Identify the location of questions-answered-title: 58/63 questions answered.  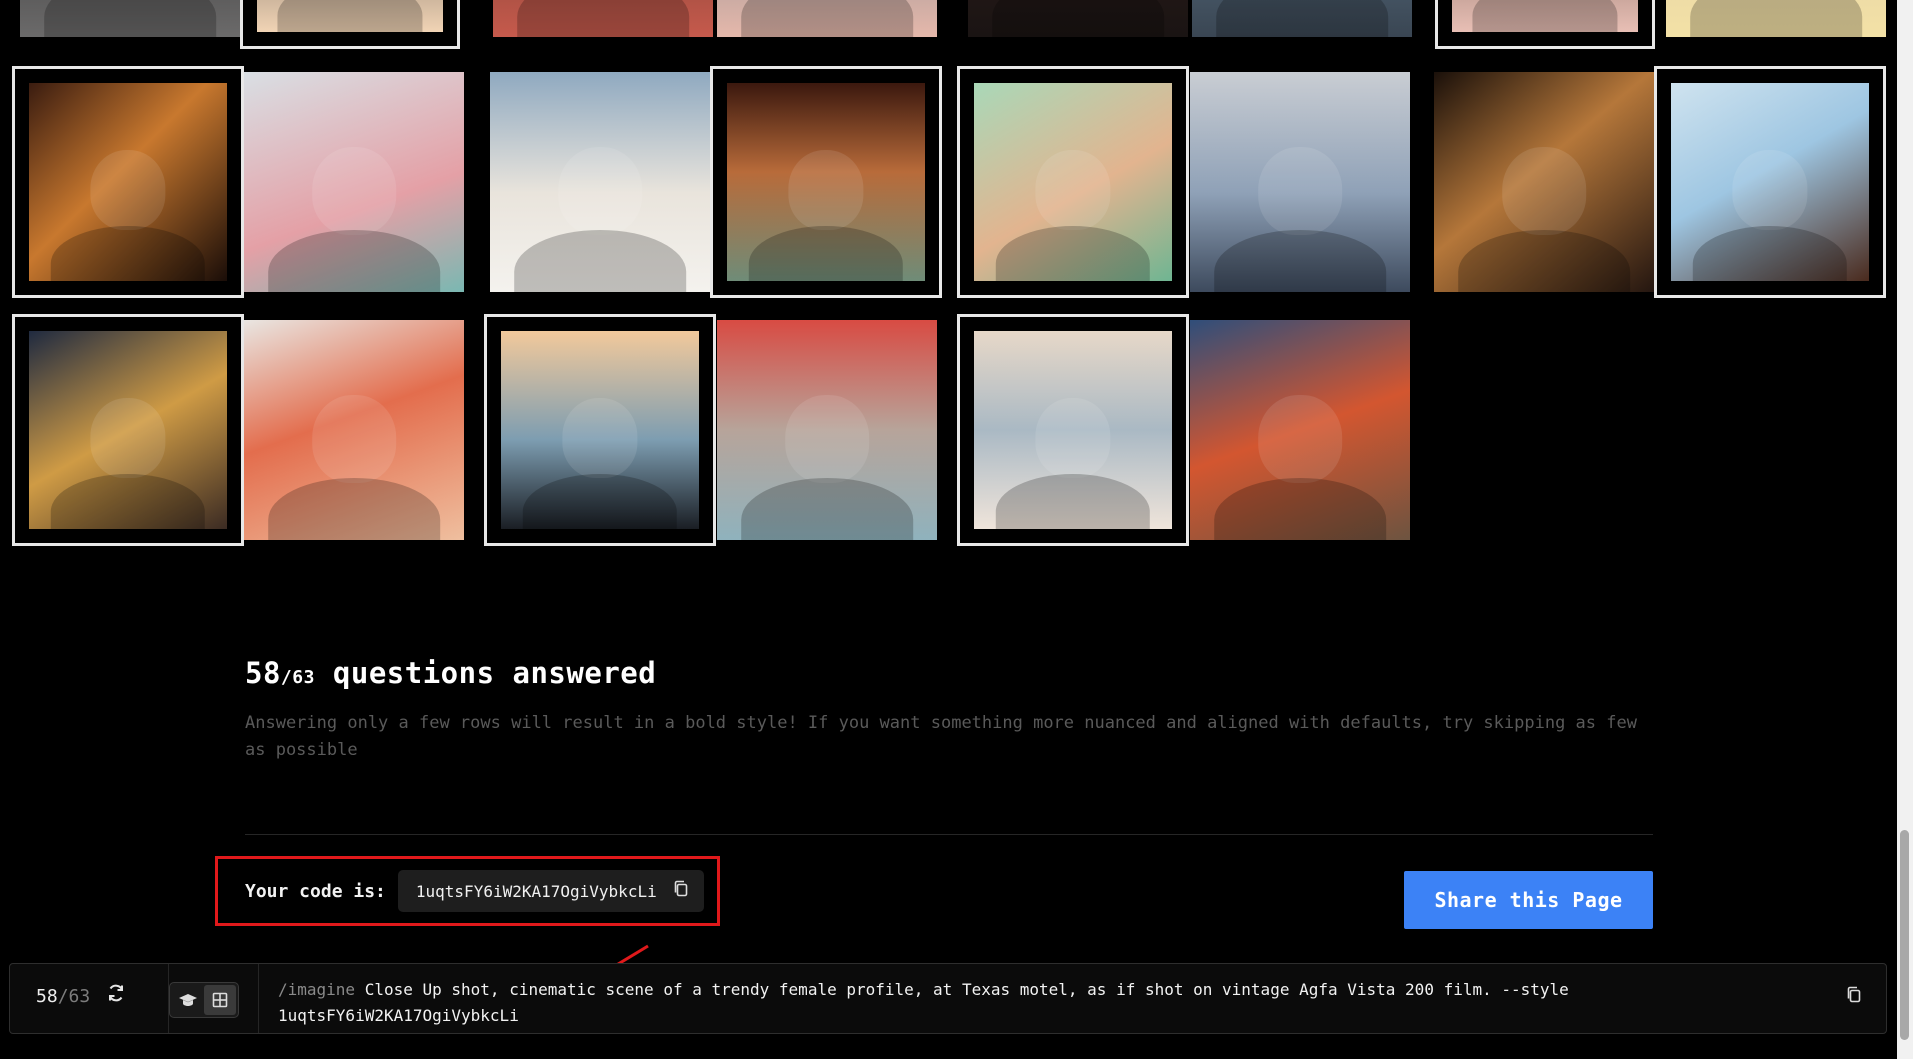
(450, 673).